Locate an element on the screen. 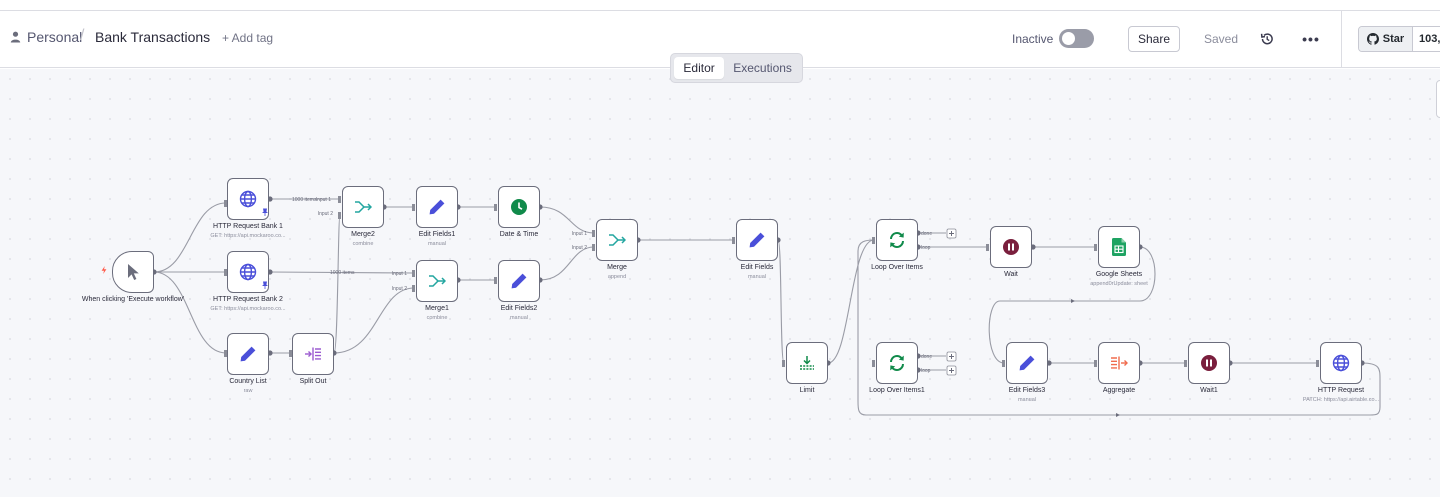 This screenshot has height=497, width=1440. aggregate-icon is located at coordinates (1119, 363).